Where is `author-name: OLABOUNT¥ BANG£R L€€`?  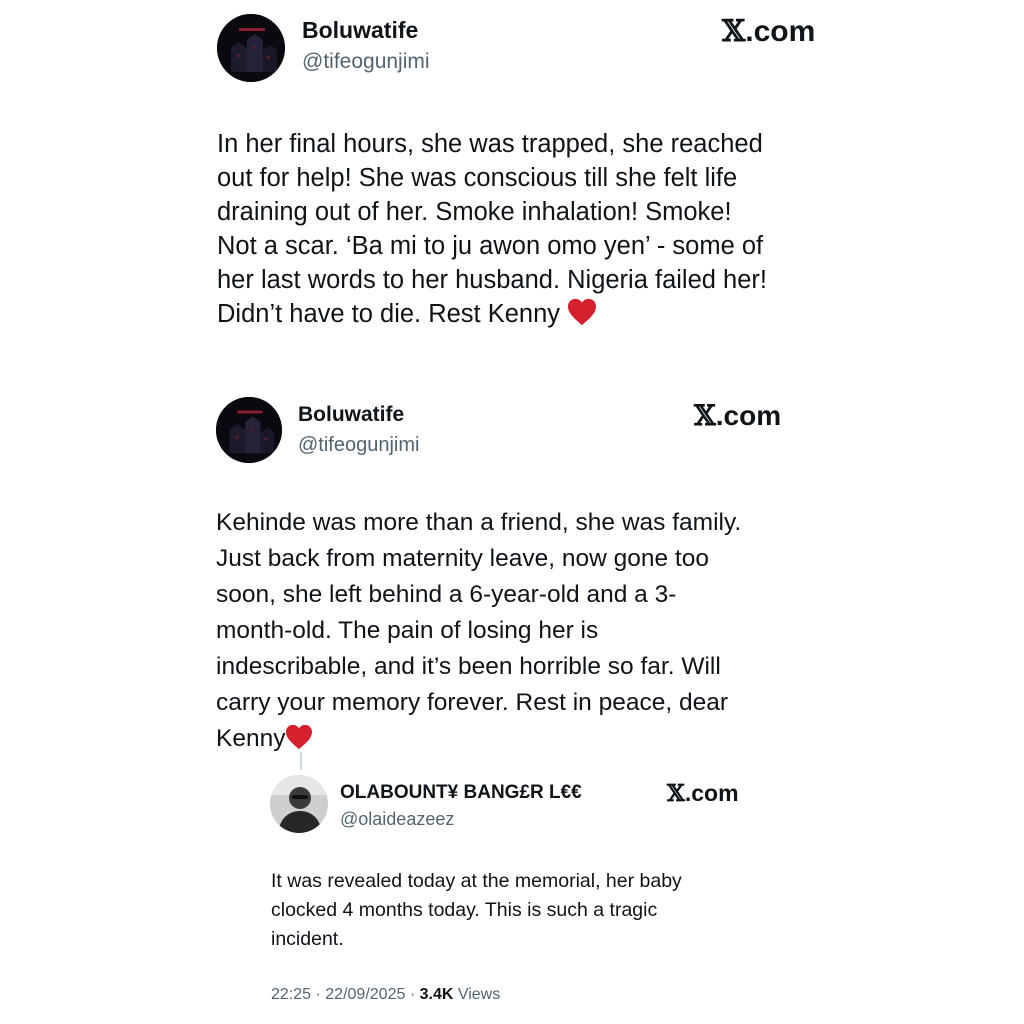 author-name: OLABOUNT¥ BANG£R L€€ is located at coordinates (461, 793).